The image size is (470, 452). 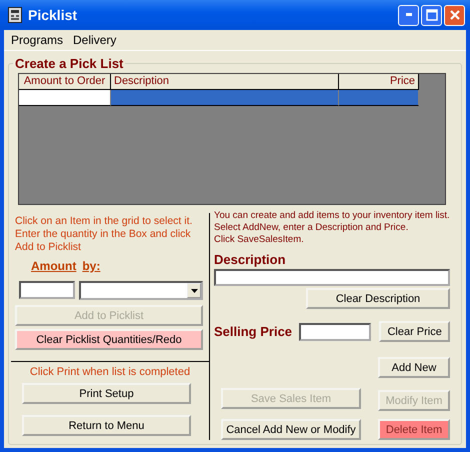 I want to click on column-header: Description, so click(x=225, y=82).